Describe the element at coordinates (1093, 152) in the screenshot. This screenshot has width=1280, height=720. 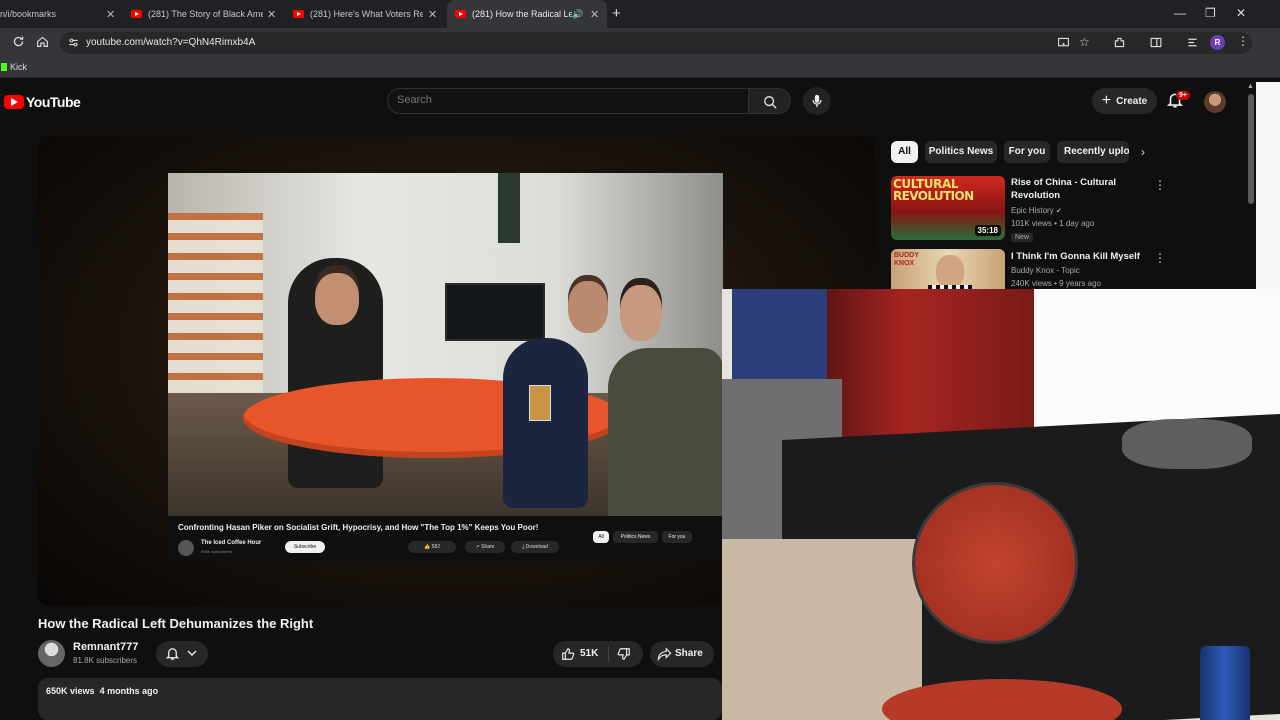
I see `chip-recently-uploaded: Recently uploaded` at that location.